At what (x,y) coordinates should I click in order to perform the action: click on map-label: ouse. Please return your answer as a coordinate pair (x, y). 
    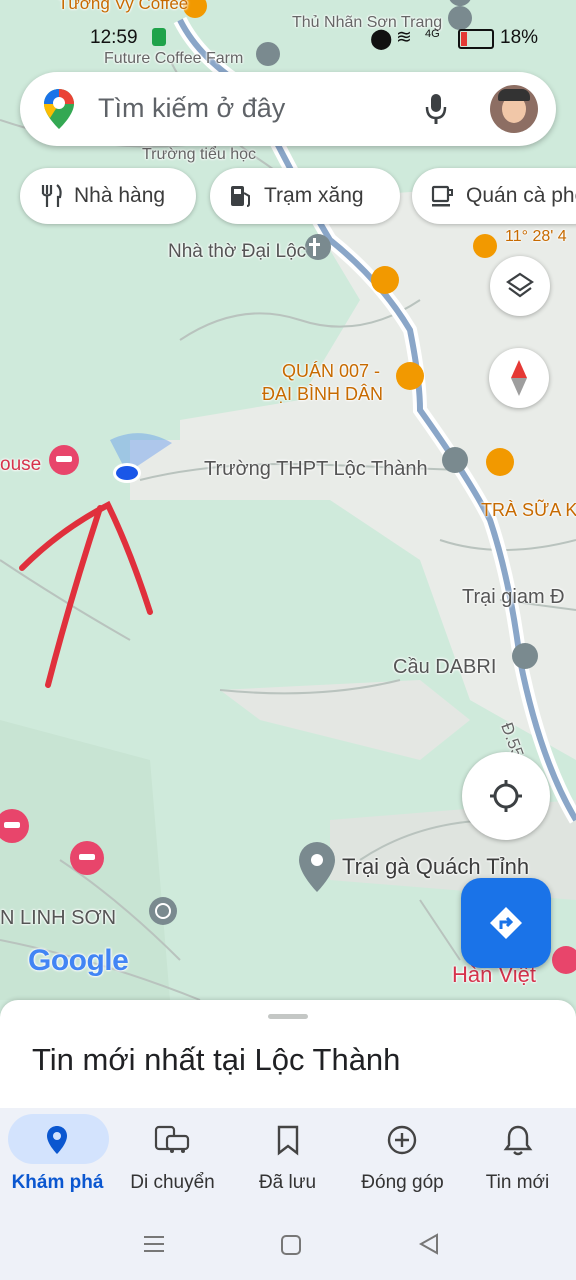
    Looking at the image, I should click on (20, 465).